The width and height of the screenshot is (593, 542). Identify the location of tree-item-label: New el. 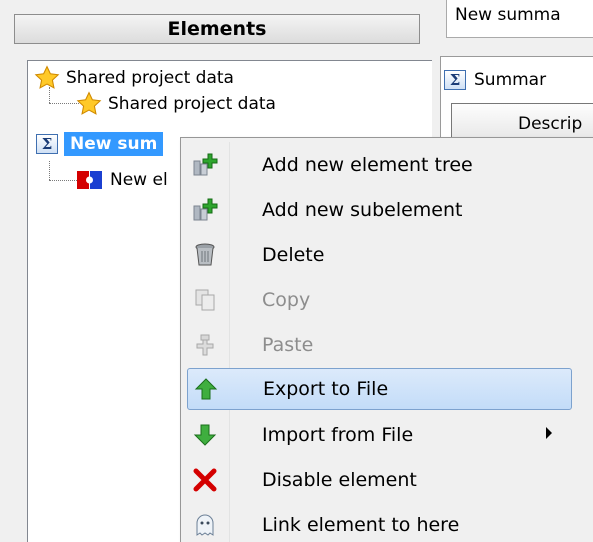
(139, 180).